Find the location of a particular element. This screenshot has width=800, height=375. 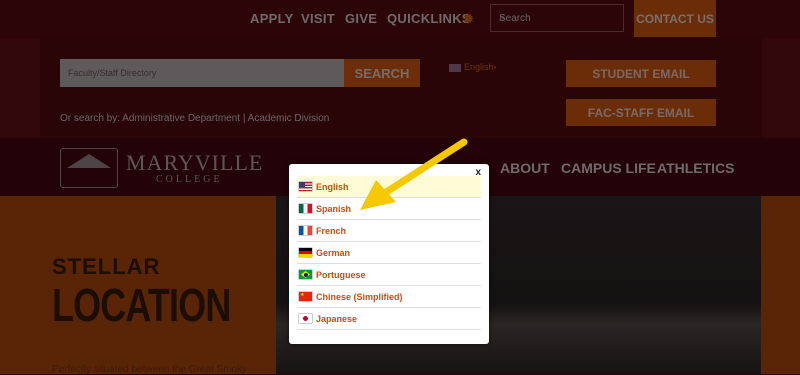

site-search-input: Search ⌕ is located at coordinates (557, 18).